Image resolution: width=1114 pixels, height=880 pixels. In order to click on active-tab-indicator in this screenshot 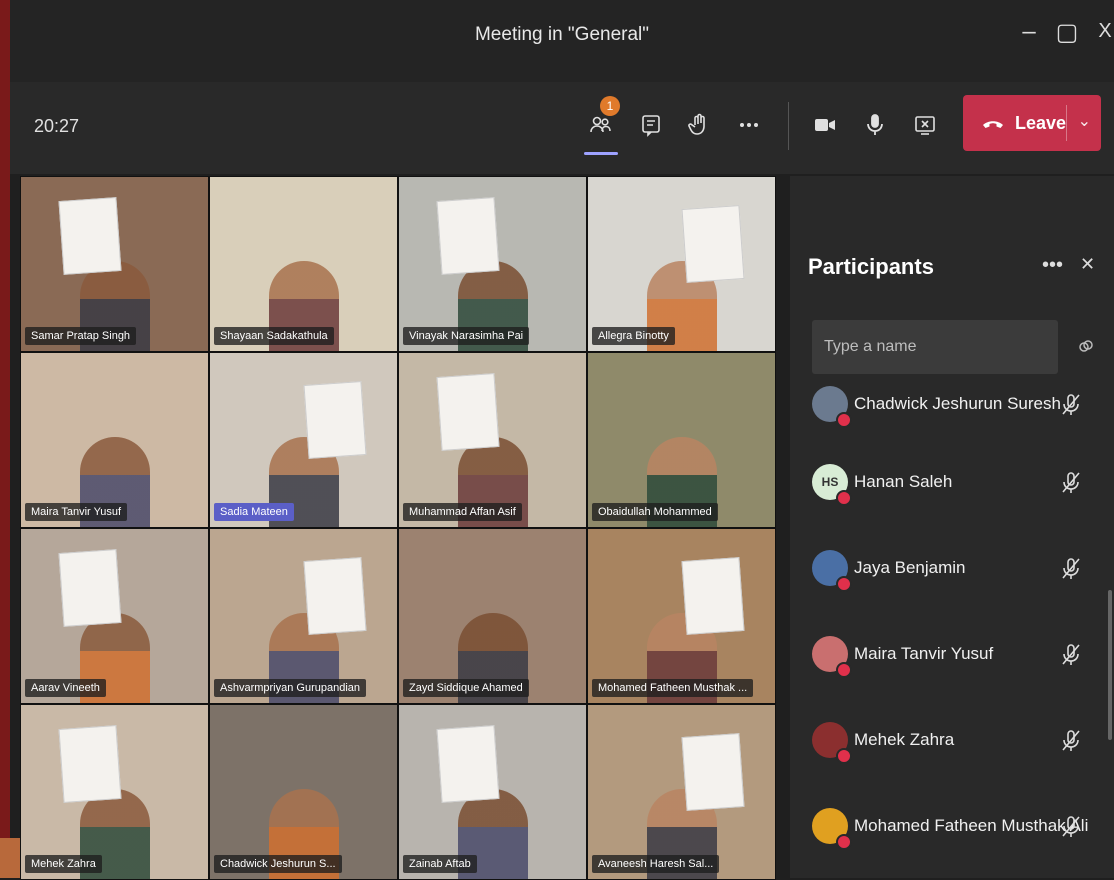, I will do `click(601, 153)`.